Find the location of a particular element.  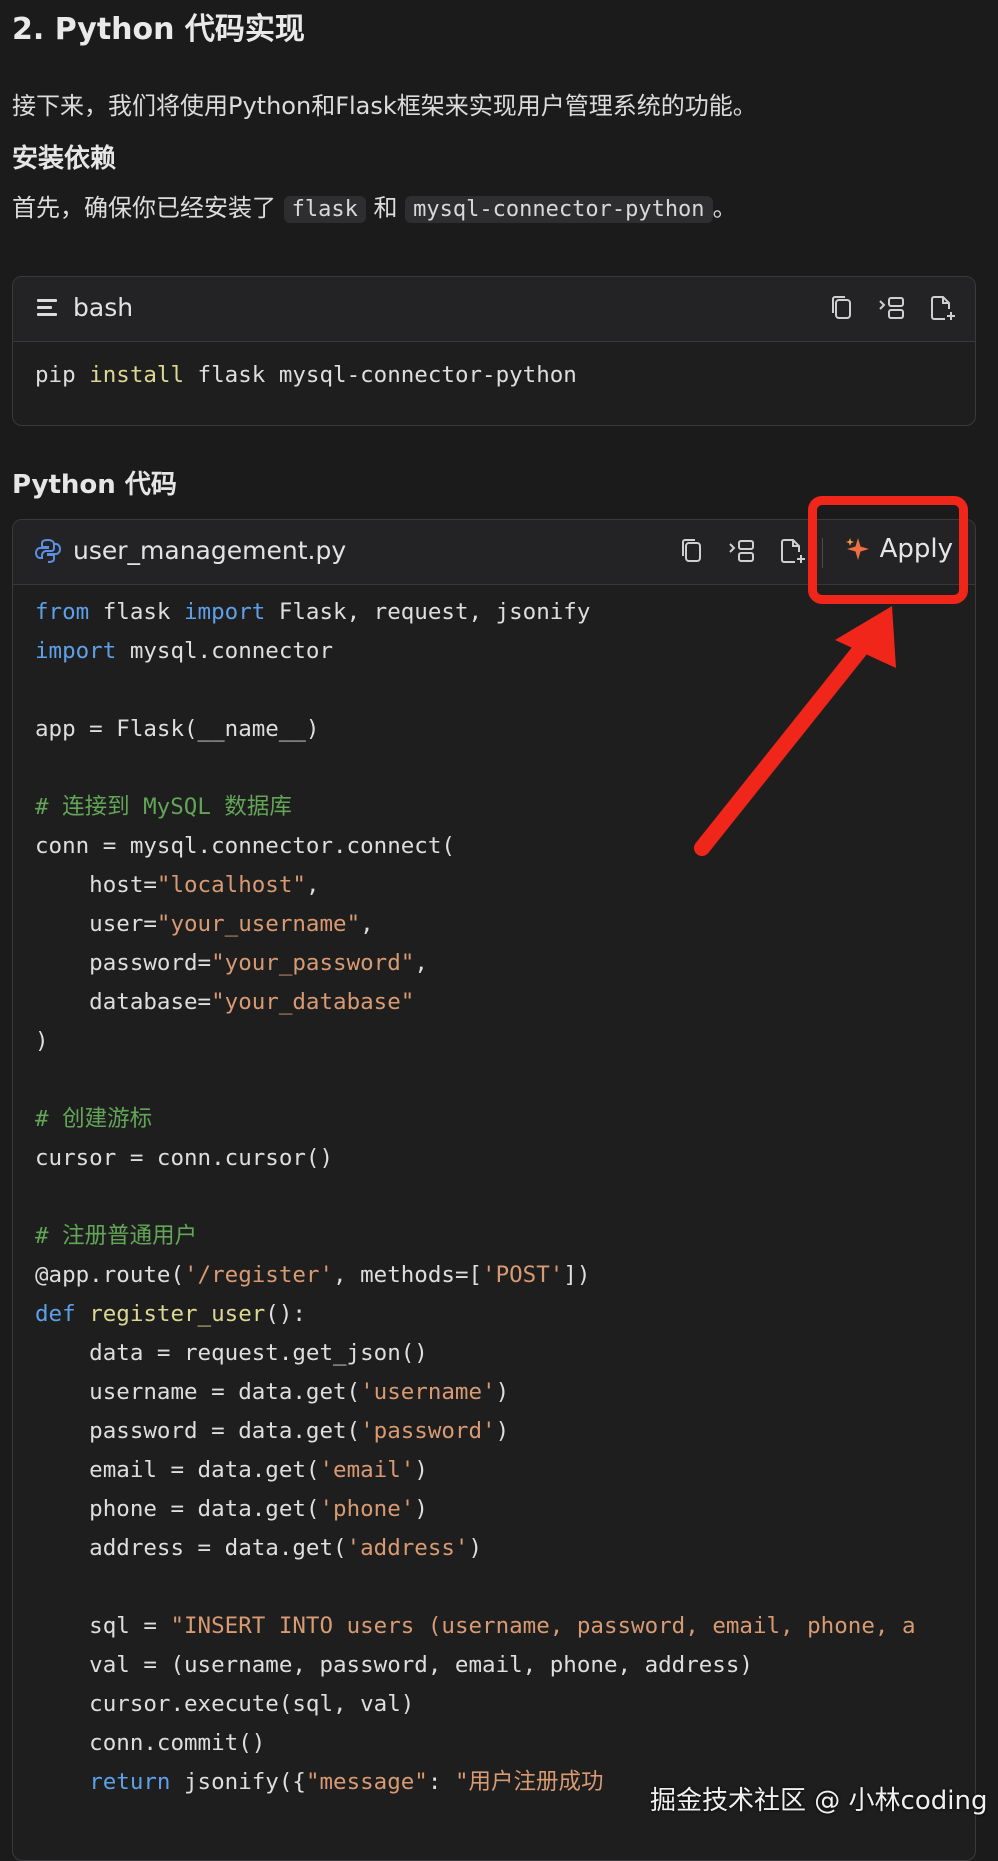

annotation-arrow is located at coordinates (795, 731).